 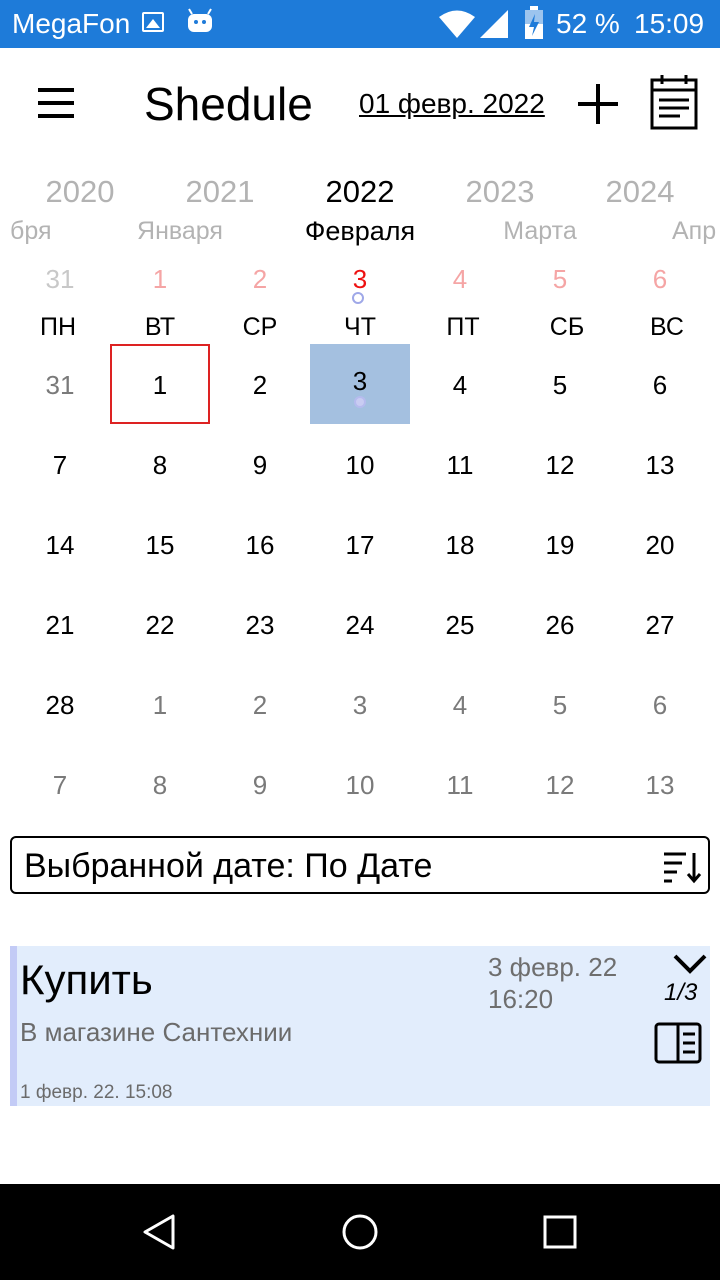 What do you see at coordinates (460, 279) in the screenshot?
I see `week-strip-day: 4` at bounding box center [460, 279].